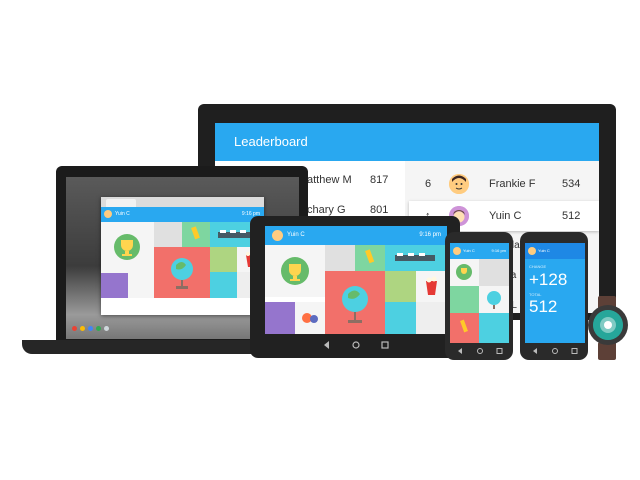 The image size is (640, 480). Describe the element at coordinates (548, 279) in the screenshot. I see `stat-delta: +128` at that location.